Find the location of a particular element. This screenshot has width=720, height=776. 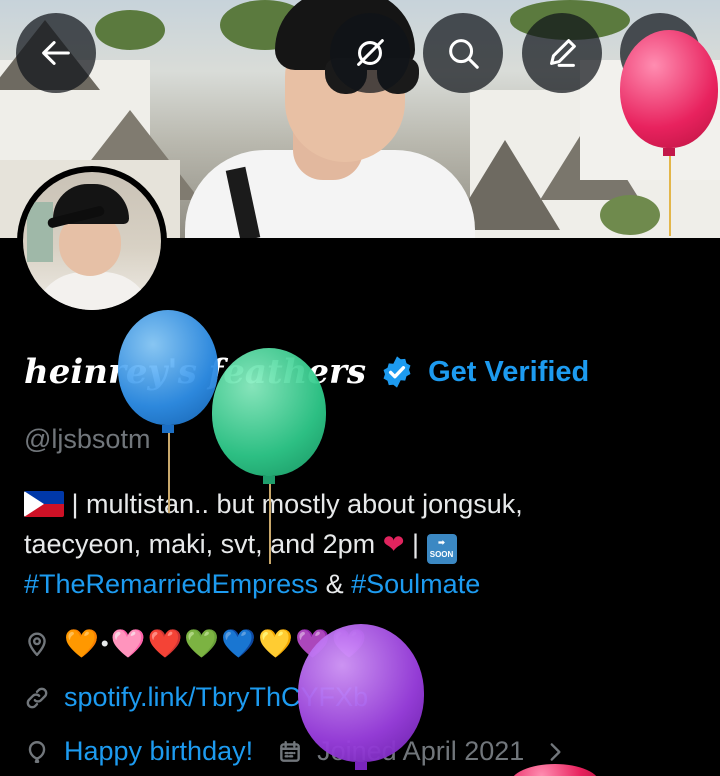

balloon-icon is located at coordinates (37, 751).